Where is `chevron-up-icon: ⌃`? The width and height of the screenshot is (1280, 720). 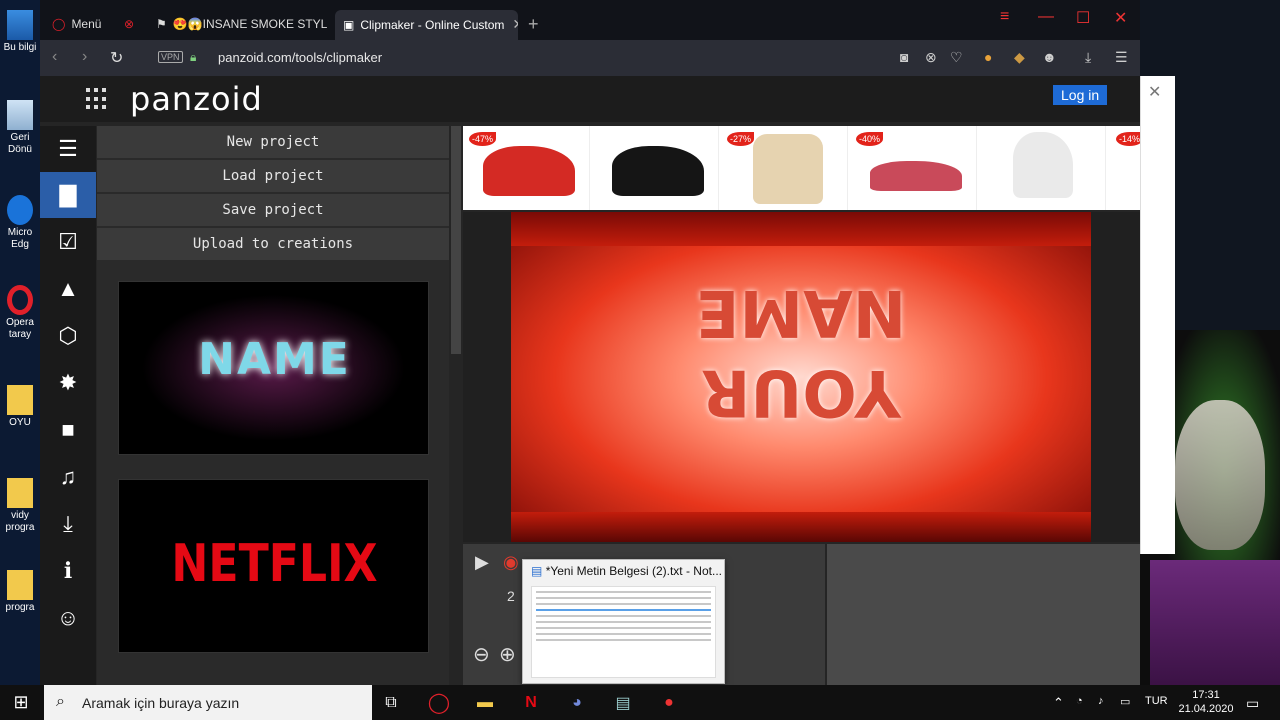
chevron-up-icon: ⌃ is located at coordinates (1058, 703).